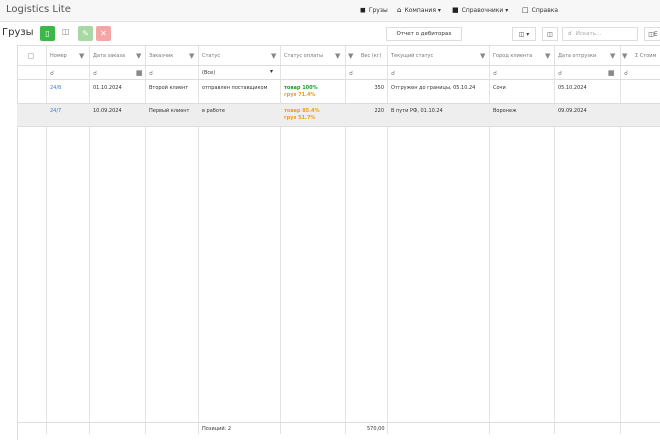  Describe the element at coordinates (300, 118) in the screenshot. I see `payment-cargo: груз 51.7%` at that location.